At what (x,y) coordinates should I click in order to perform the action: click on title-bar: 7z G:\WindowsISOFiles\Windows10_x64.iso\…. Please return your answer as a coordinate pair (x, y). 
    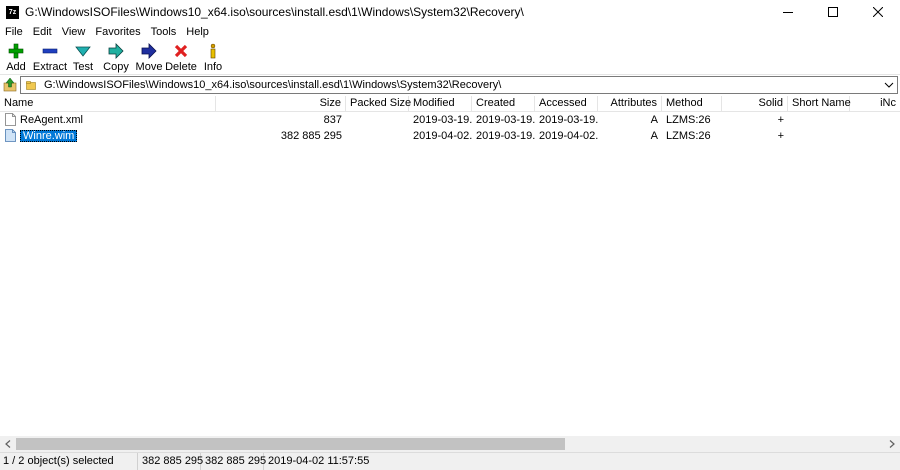
    Looking at the image, I should click on (450, 12).